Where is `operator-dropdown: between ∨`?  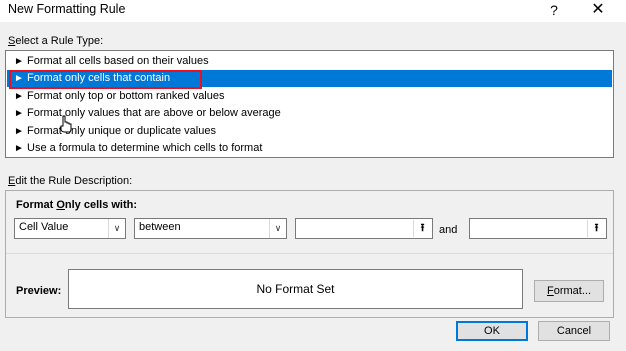 operator-dropdown: between ∨ is located at coordinates (210, 228).